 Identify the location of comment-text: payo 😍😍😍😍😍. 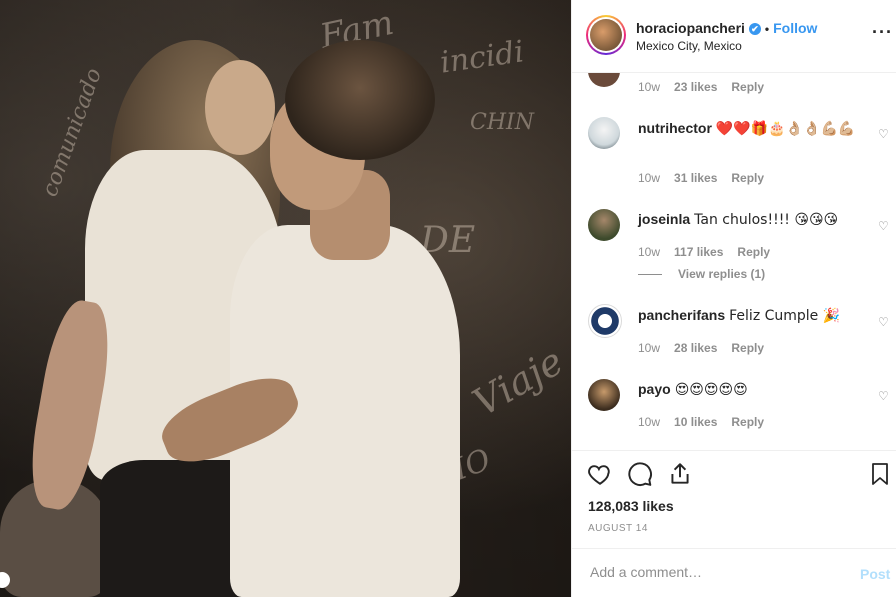
(758, 389).